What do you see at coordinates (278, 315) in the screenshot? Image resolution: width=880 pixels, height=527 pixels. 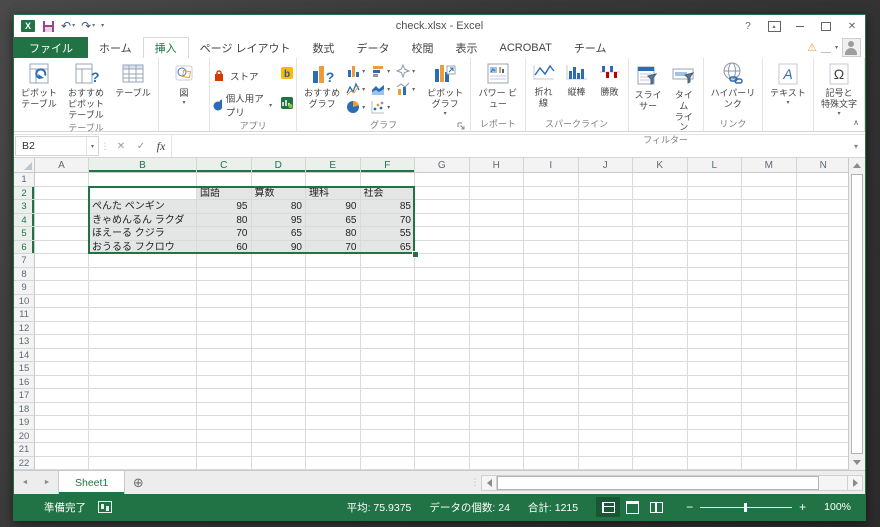 I see `cell-D11` at bounding box center [278, 315].